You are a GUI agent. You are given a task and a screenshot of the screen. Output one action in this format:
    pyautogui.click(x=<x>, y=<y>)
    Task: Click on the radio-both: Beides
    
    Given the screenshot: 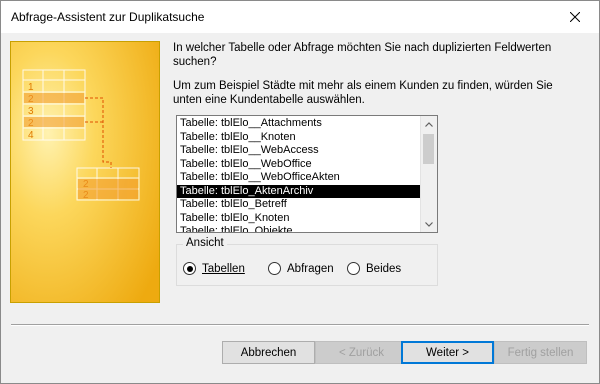 What is the action you would take?
    pyautogui.click(x=374, y=268)
    